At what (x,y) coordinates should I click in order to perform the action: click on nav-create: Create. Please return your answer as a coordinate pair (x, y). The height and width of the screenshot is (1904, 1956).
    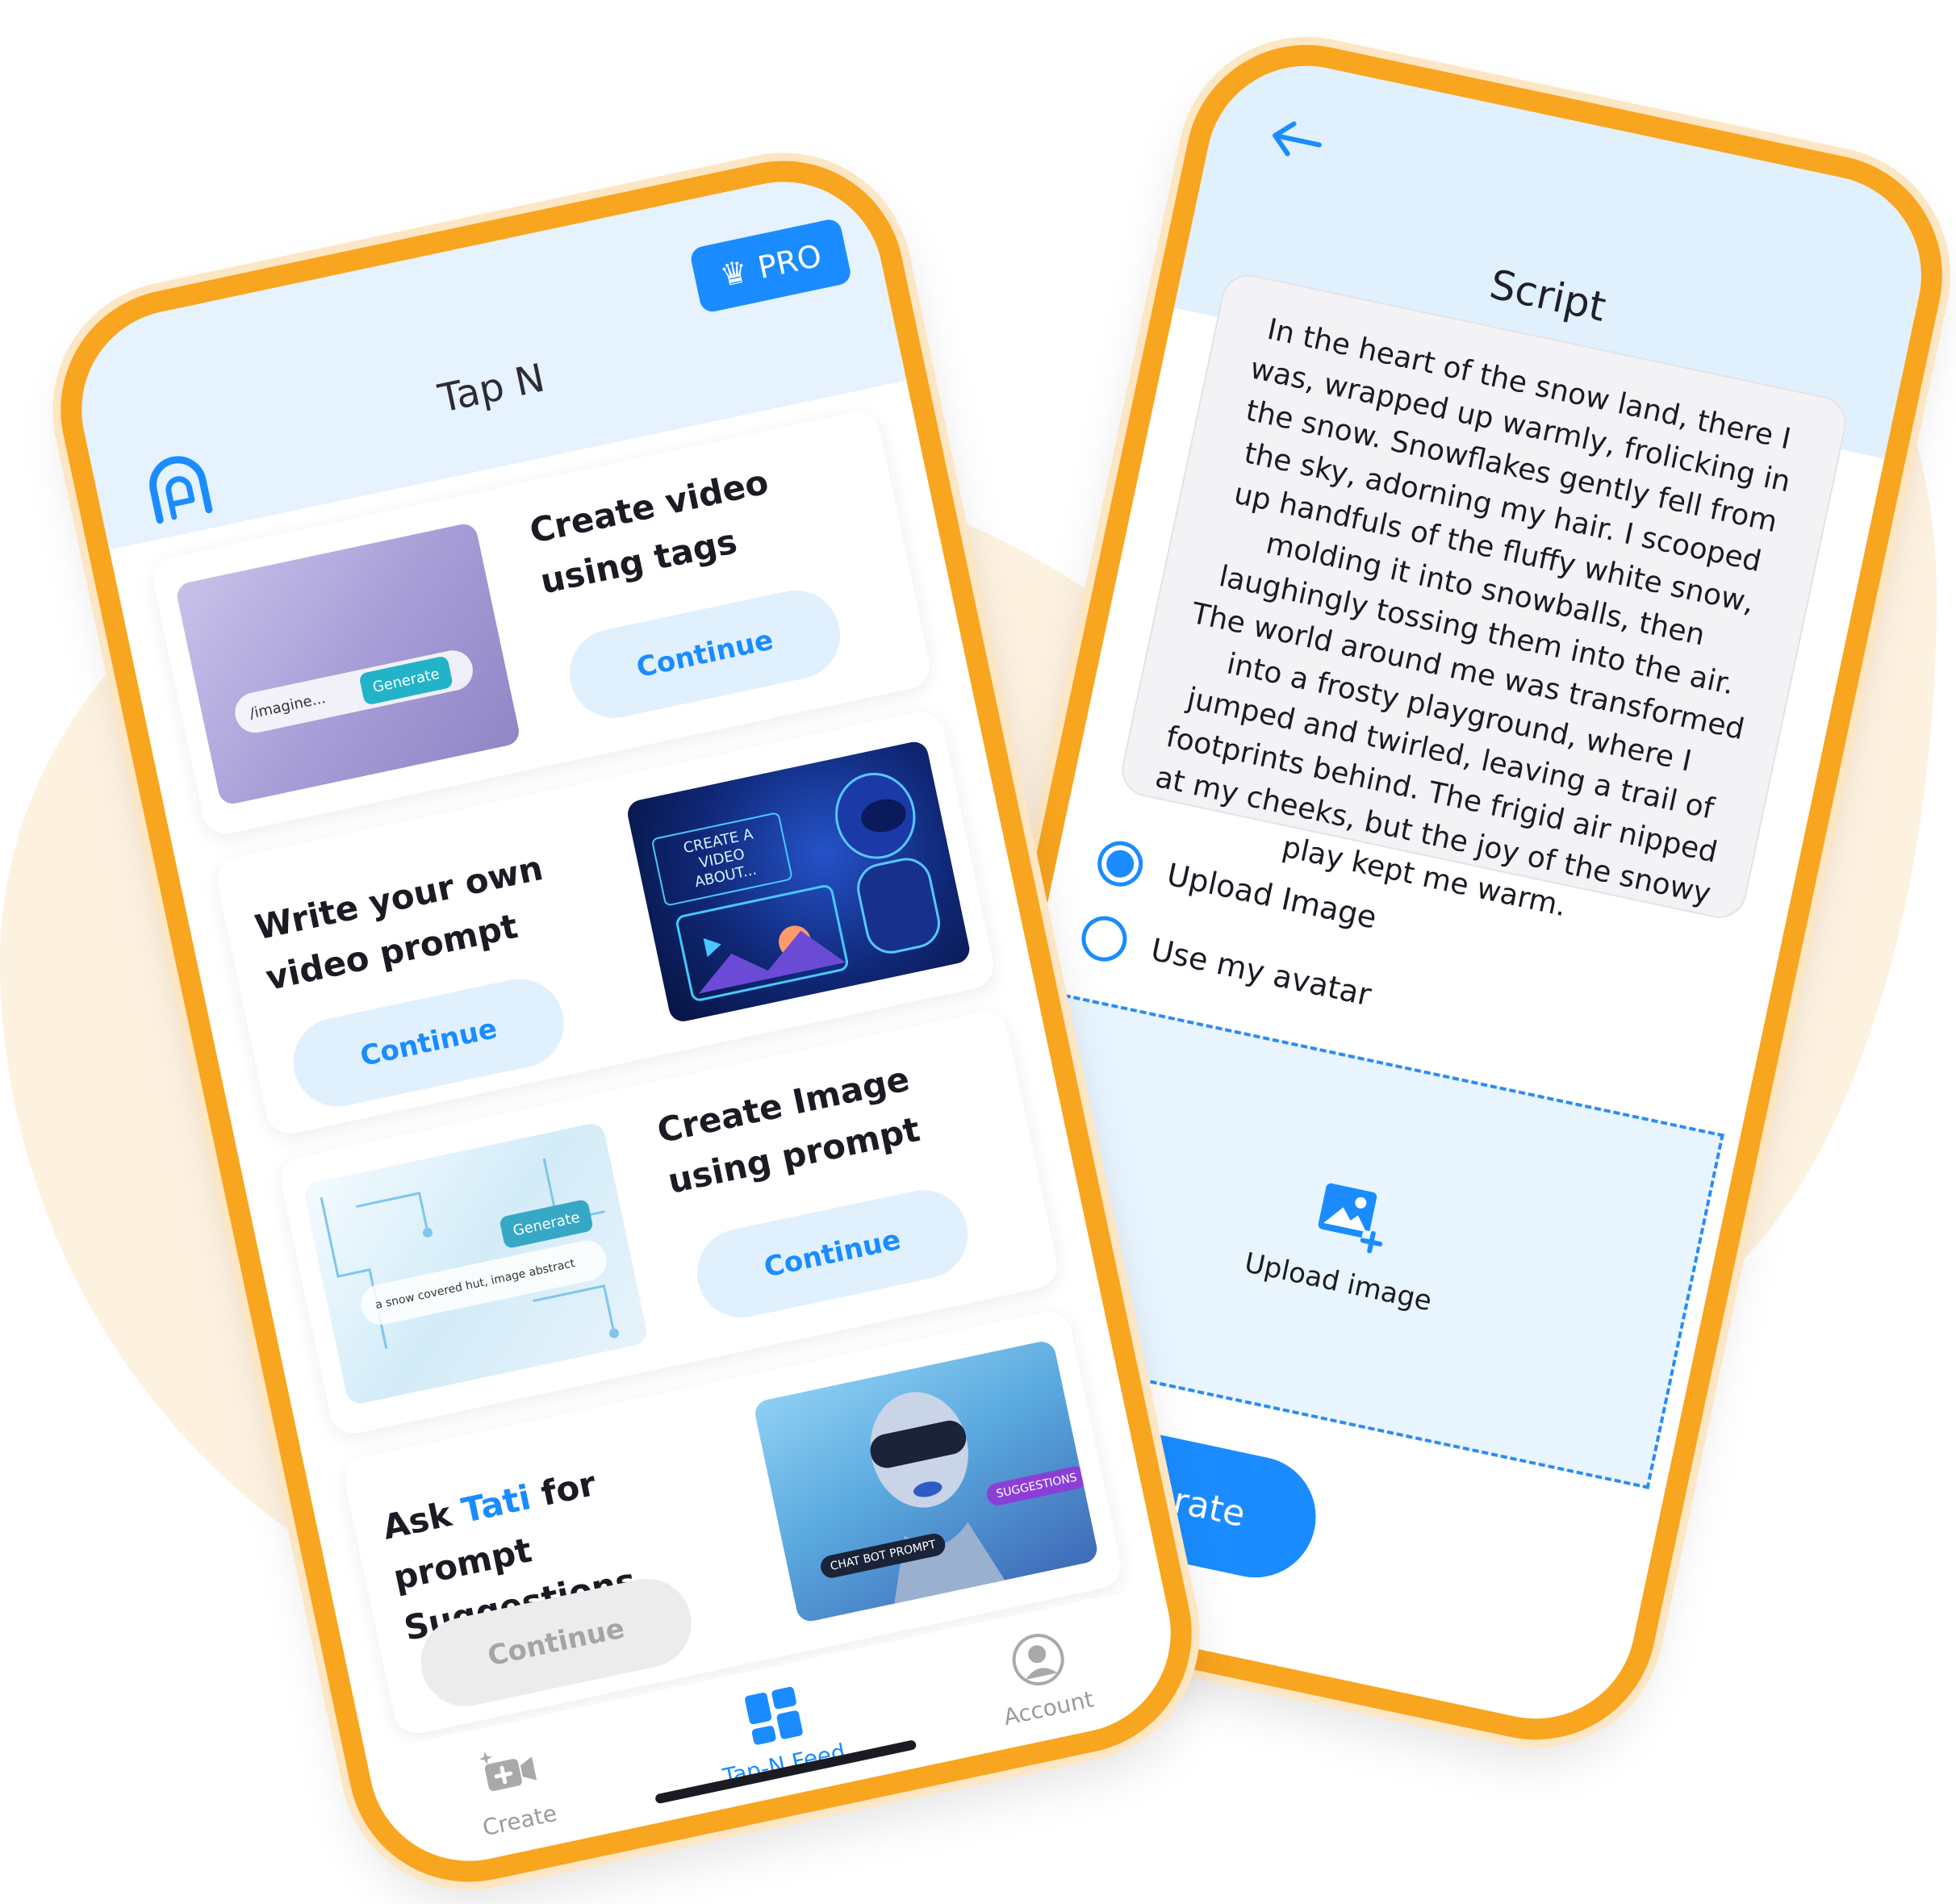
    Looking at the image, I should click on (512, 1789).